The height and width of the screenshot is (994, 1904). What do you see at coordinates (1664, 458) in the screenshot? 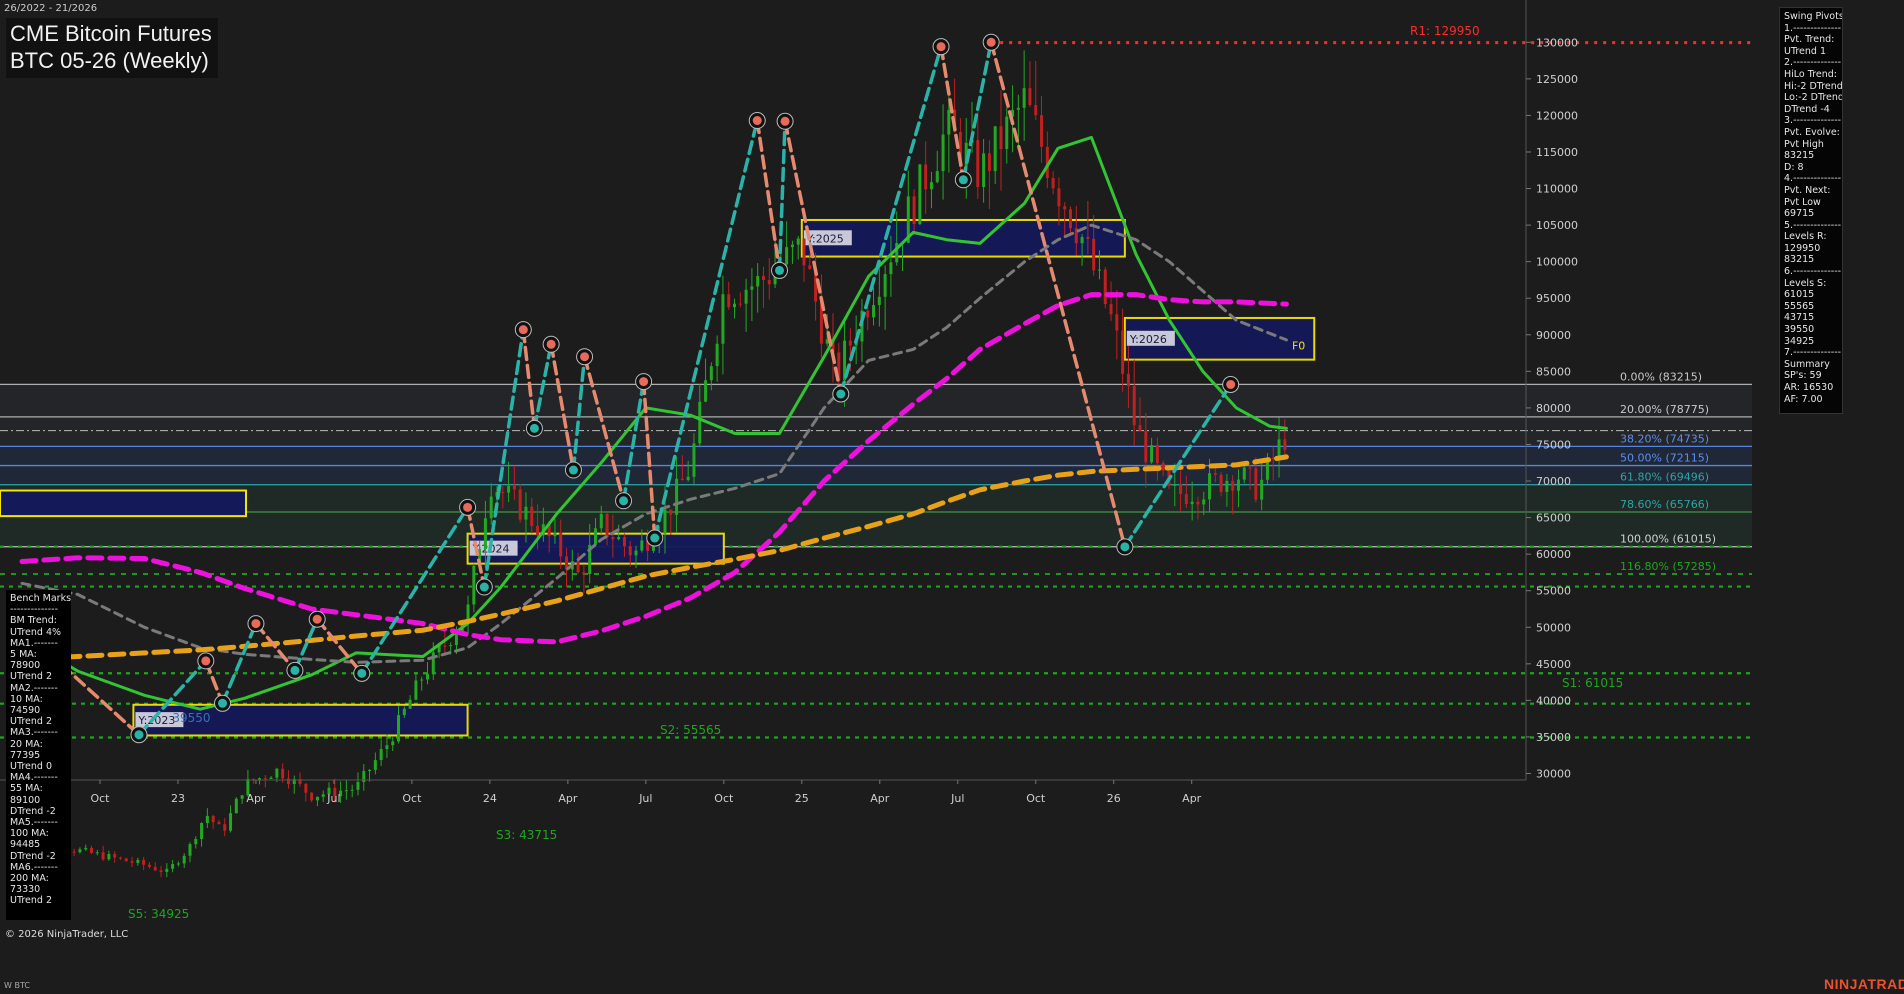
I see `fib-level-label: 50.00% (72115)` at bounding box center [1664, 458].